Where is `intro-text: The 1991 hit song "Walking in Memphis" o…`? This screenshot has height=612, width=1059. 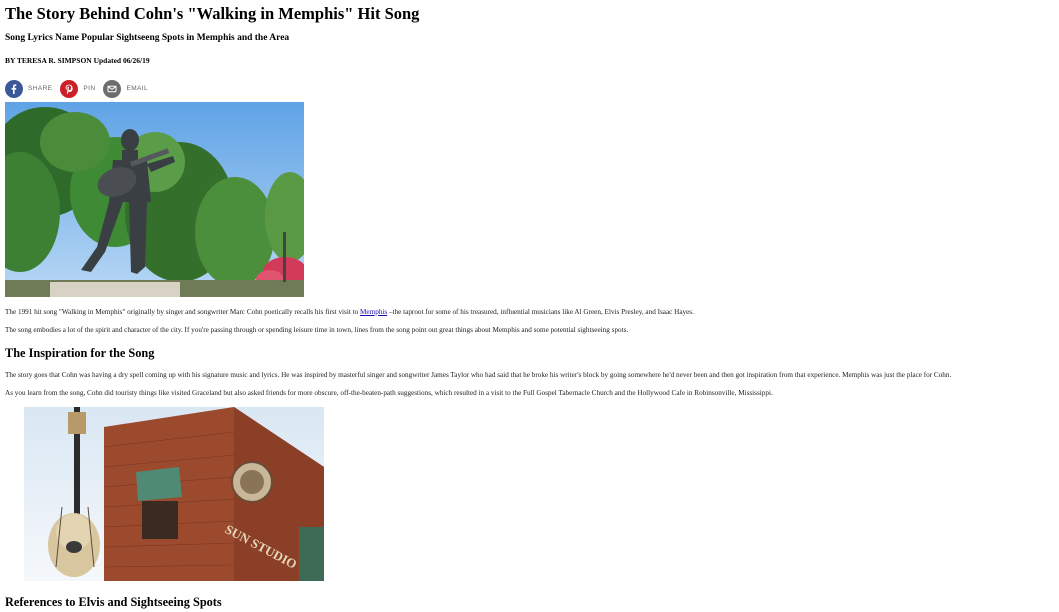
intro-text: The 1991 hit song "Walking in Memphis" o… is located at coordinates (183, 312).